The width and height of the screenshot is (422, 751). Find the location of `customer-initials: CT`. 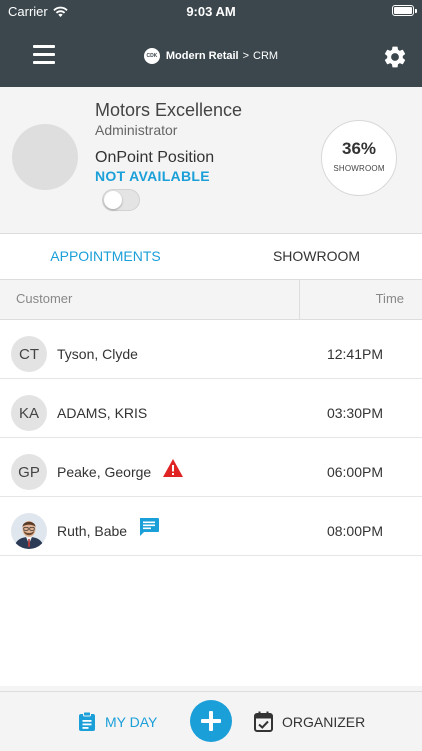

customer-initials: CT is located at coordinates (29, 354).